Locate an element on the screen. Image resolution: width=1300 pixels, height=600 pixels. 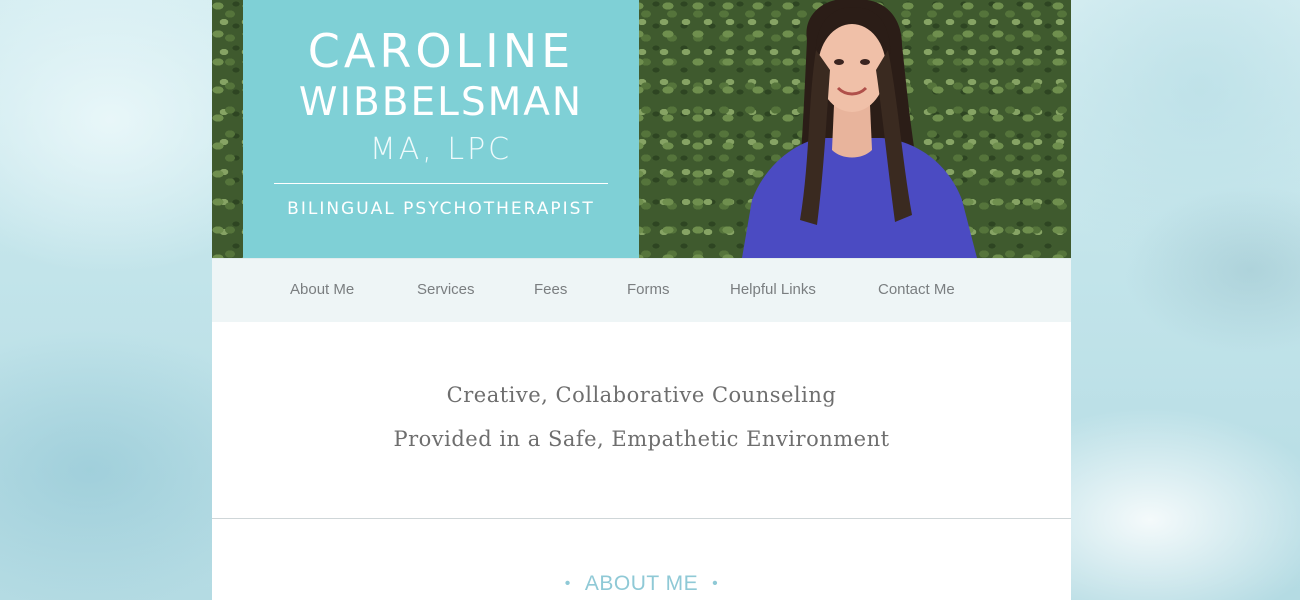
title-divider is located at coordinates (441, 183).